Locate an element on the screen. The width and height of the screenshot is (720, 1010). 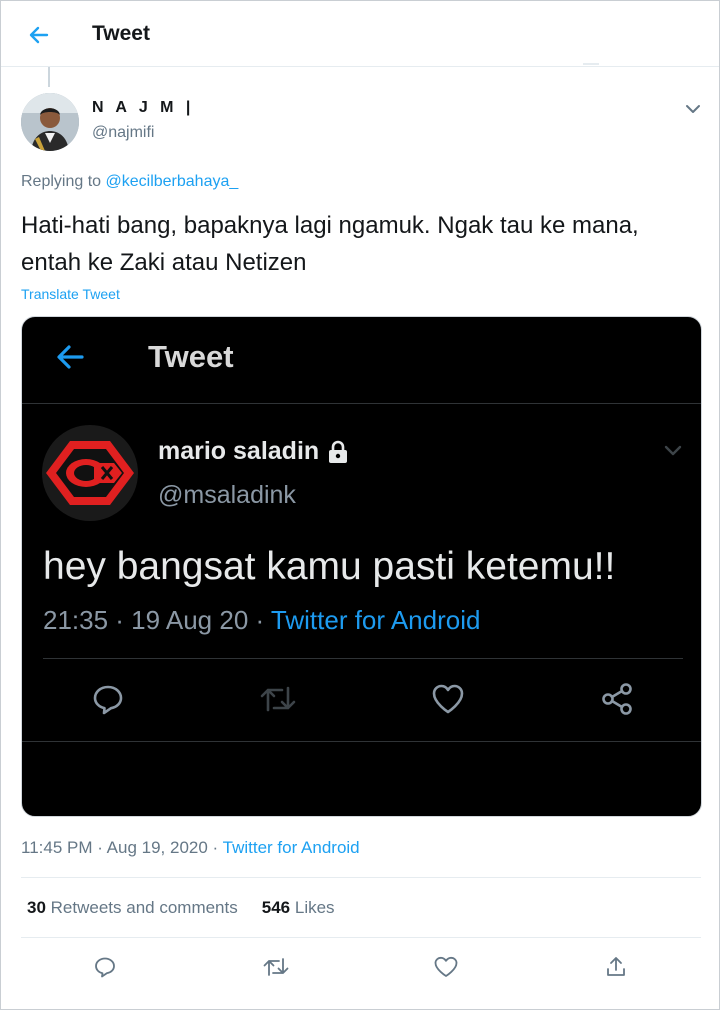
retweet-button is located at coordinates (276, 967).